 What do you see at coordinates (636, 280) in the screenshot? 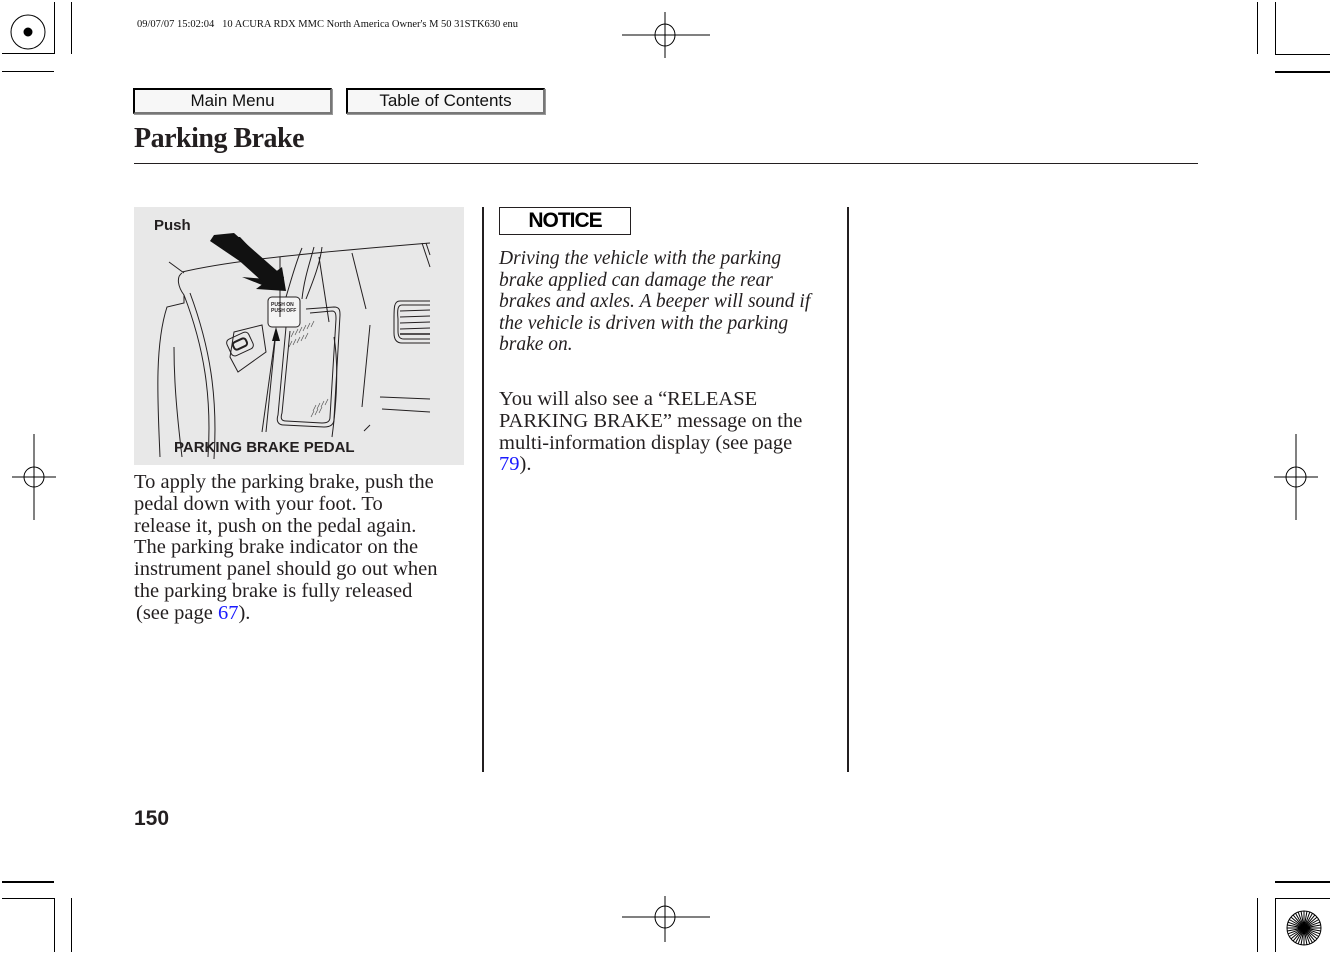
I see `notice-line: brake applied can damage the rear` at bounding box center [636, 280].